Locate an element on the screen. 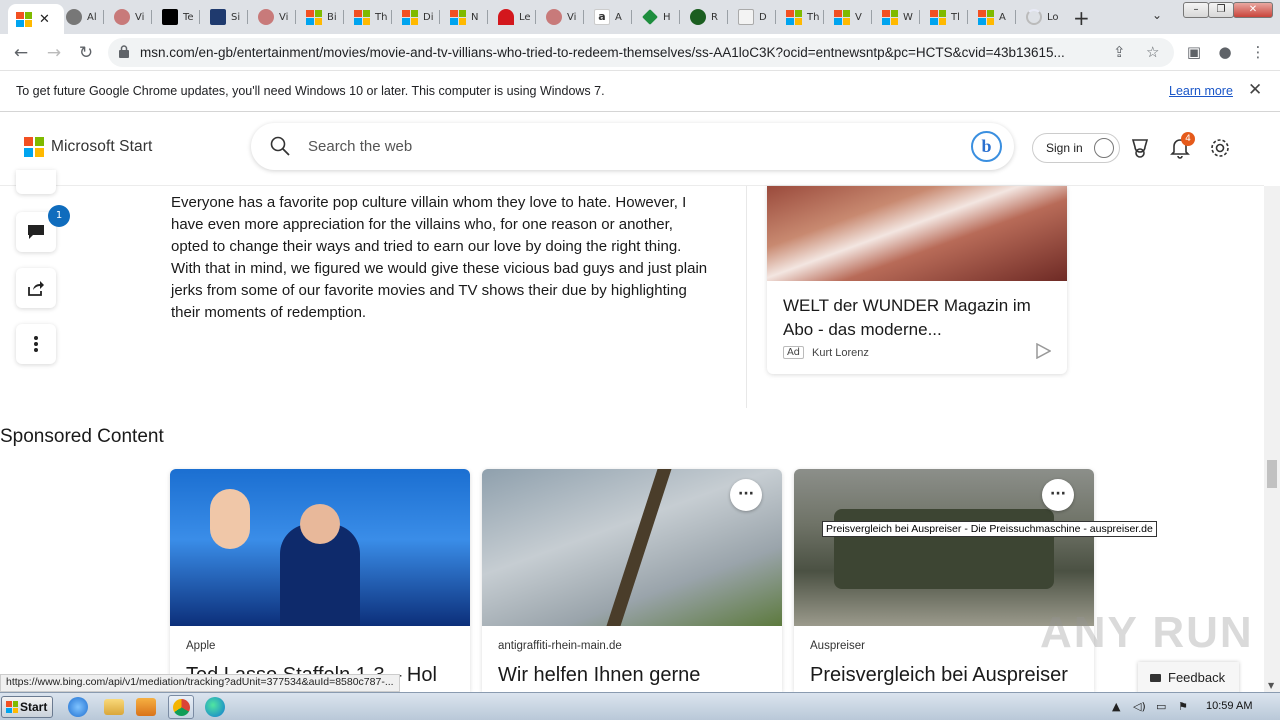 The width and height of the screenshot is (1280, 720). reload-icon: ↻ is located at coordinates (86, 53).